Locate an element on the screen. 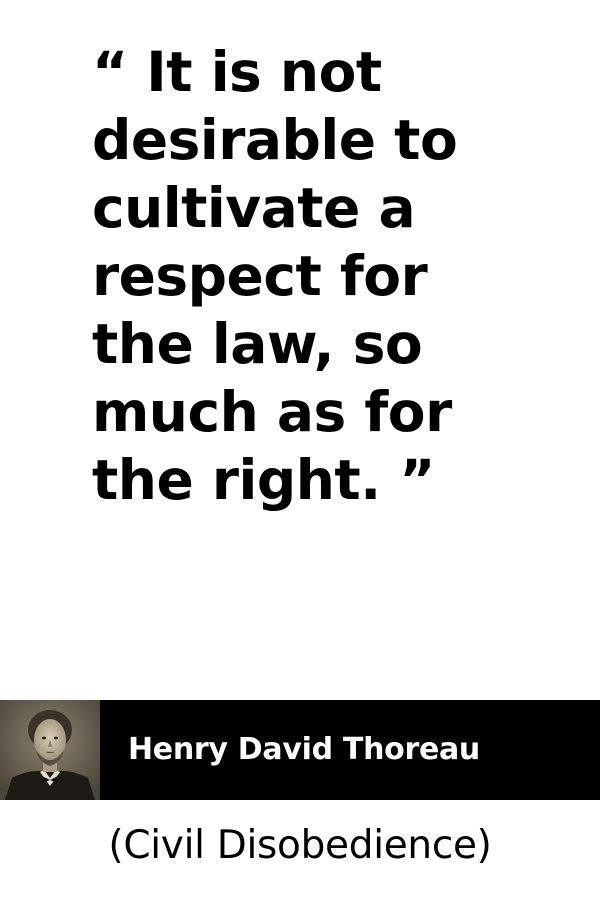 The height and width of the screenshot is (900, 600). author-bar: Henry David Thoreau is located at coordinates (300, 750).